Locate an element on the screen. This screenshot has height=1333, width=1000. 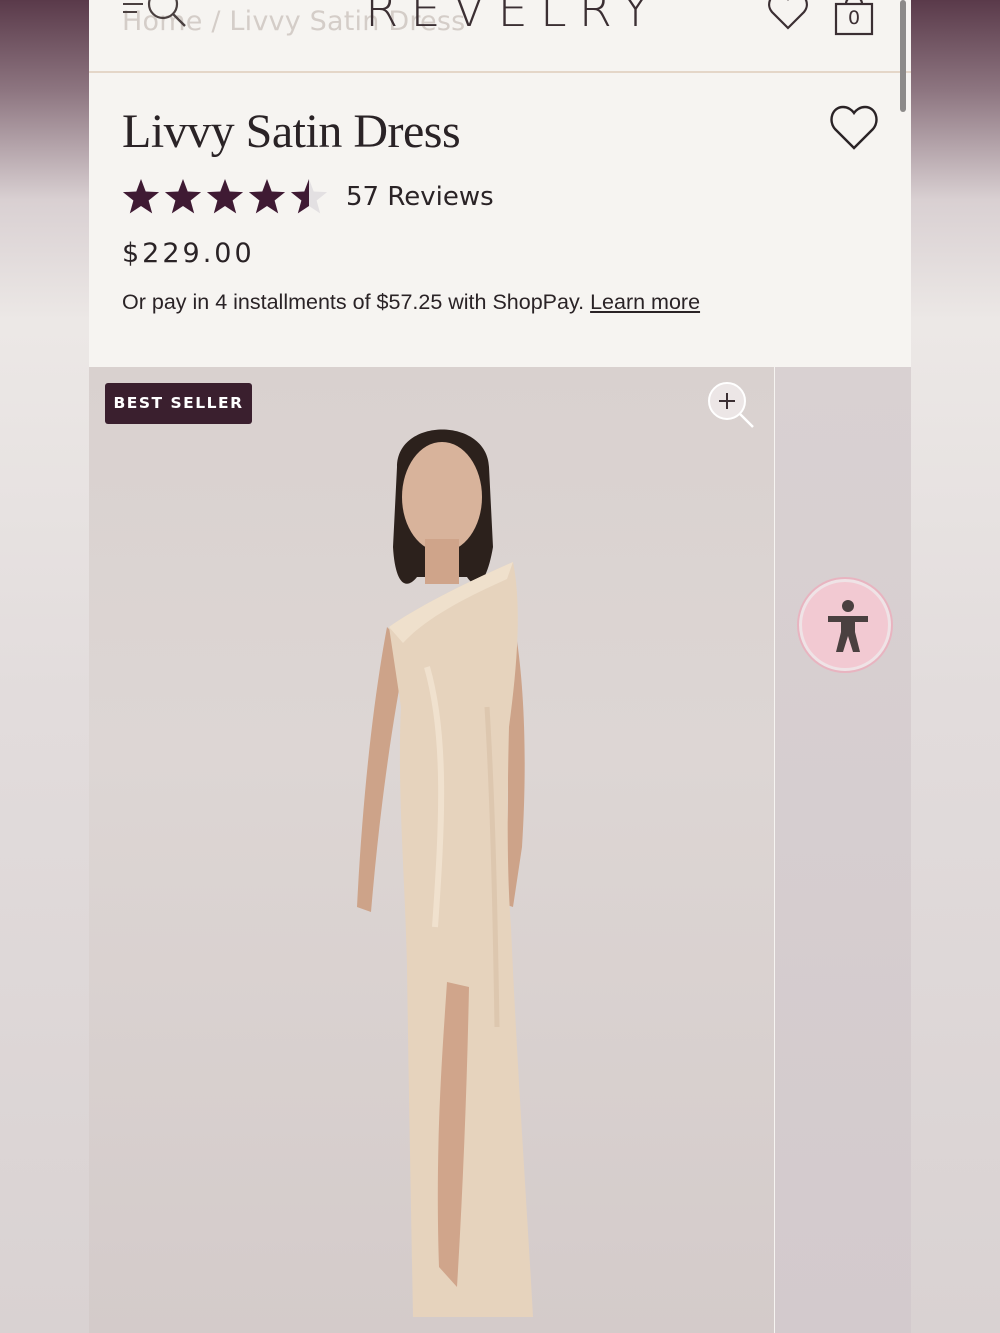
scrollbar is located at coordinates (903, 56).